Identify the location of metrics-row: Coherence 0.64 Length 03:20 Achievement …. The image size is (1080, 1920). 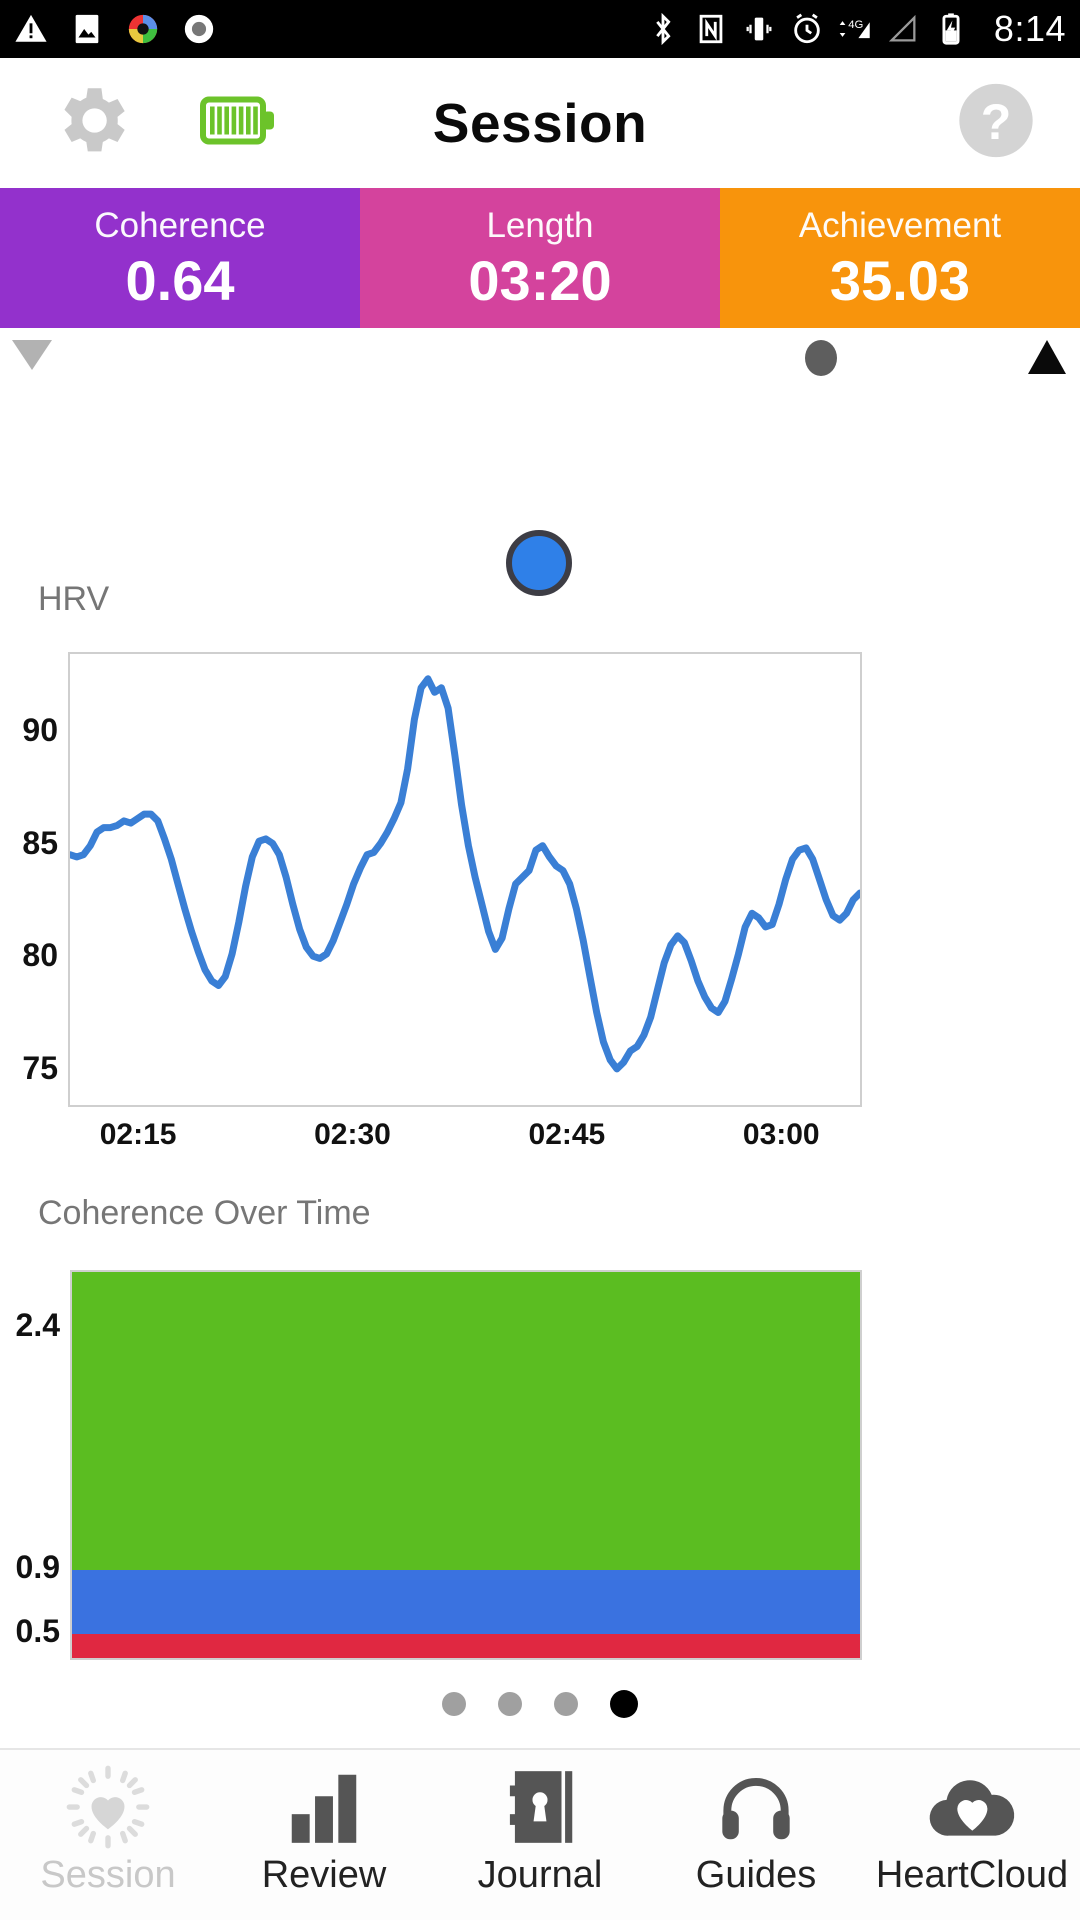
(540, 258).